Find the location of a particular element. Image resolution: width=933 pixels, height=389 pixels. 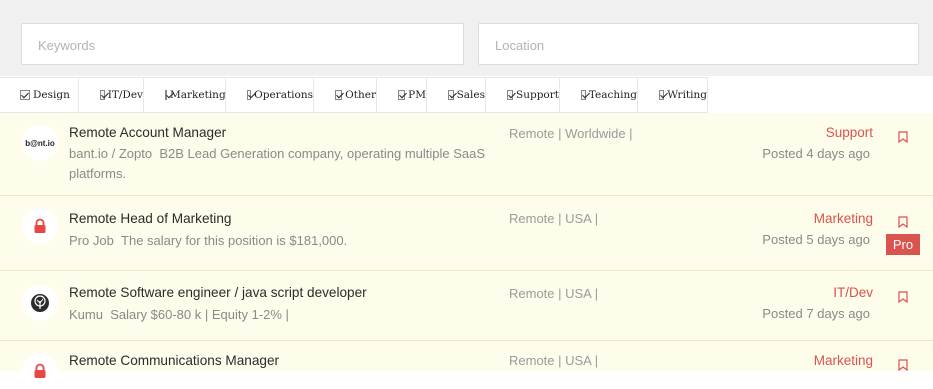

job-location: Remote | Worldwide | is located at coordinates (571, 133).